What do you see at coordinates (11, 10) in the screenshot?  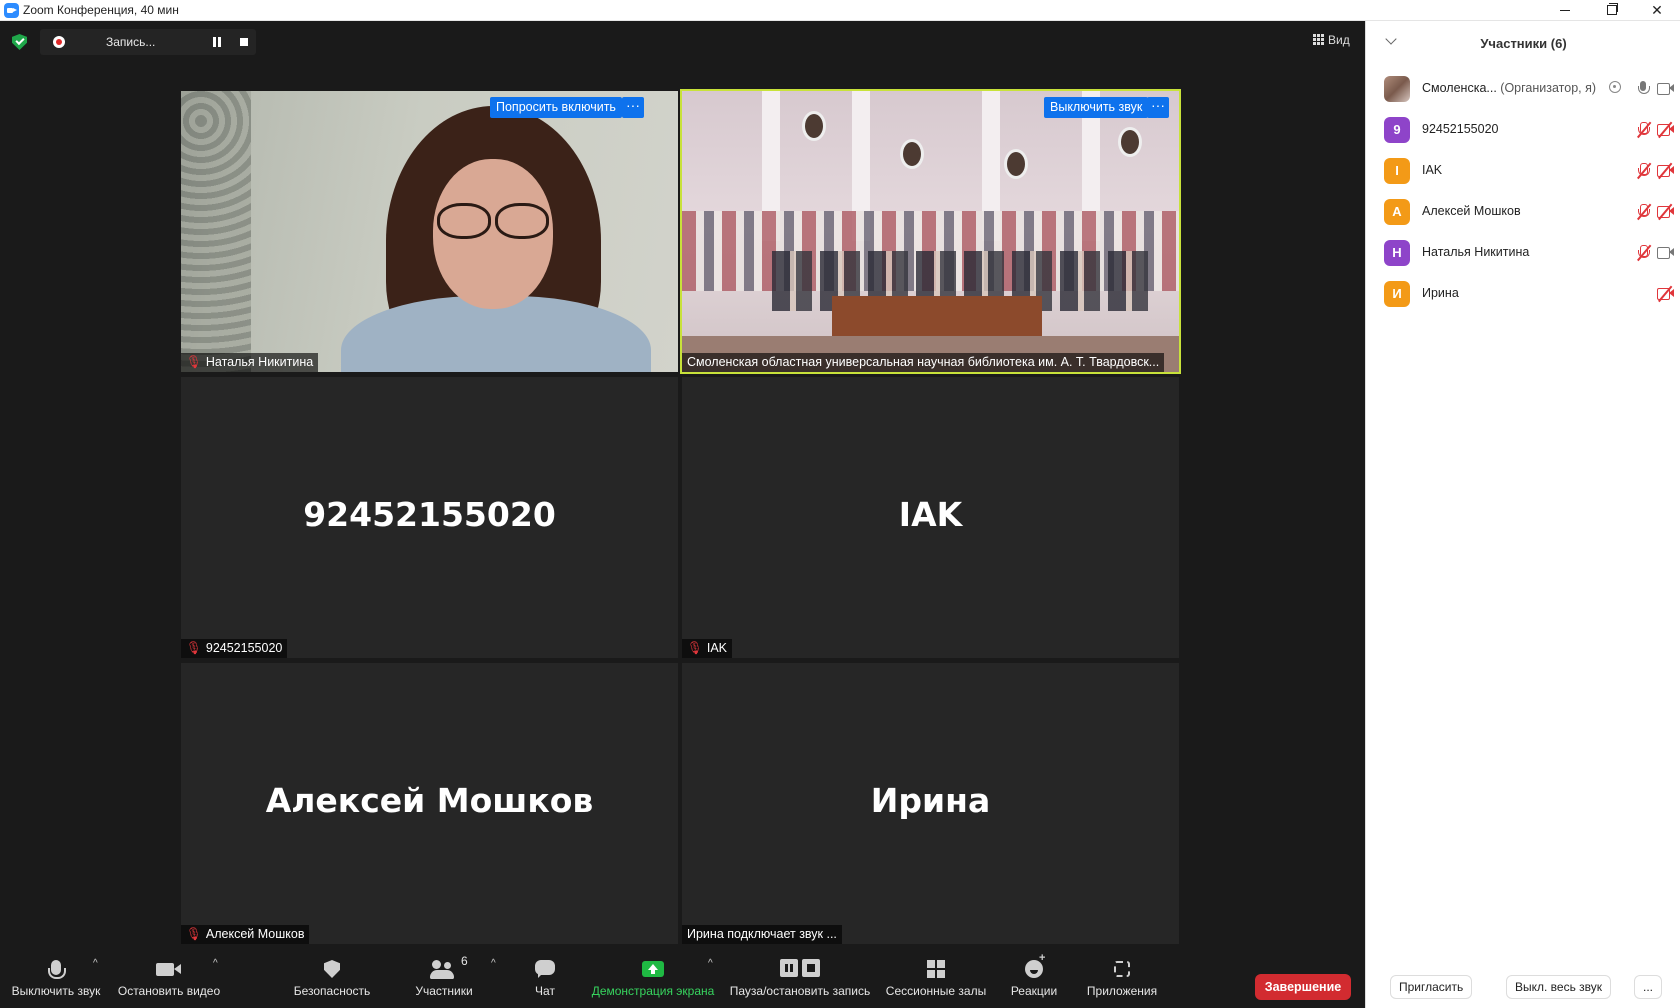 I see `zoom-app-icon` at bounding box center [11, 10].